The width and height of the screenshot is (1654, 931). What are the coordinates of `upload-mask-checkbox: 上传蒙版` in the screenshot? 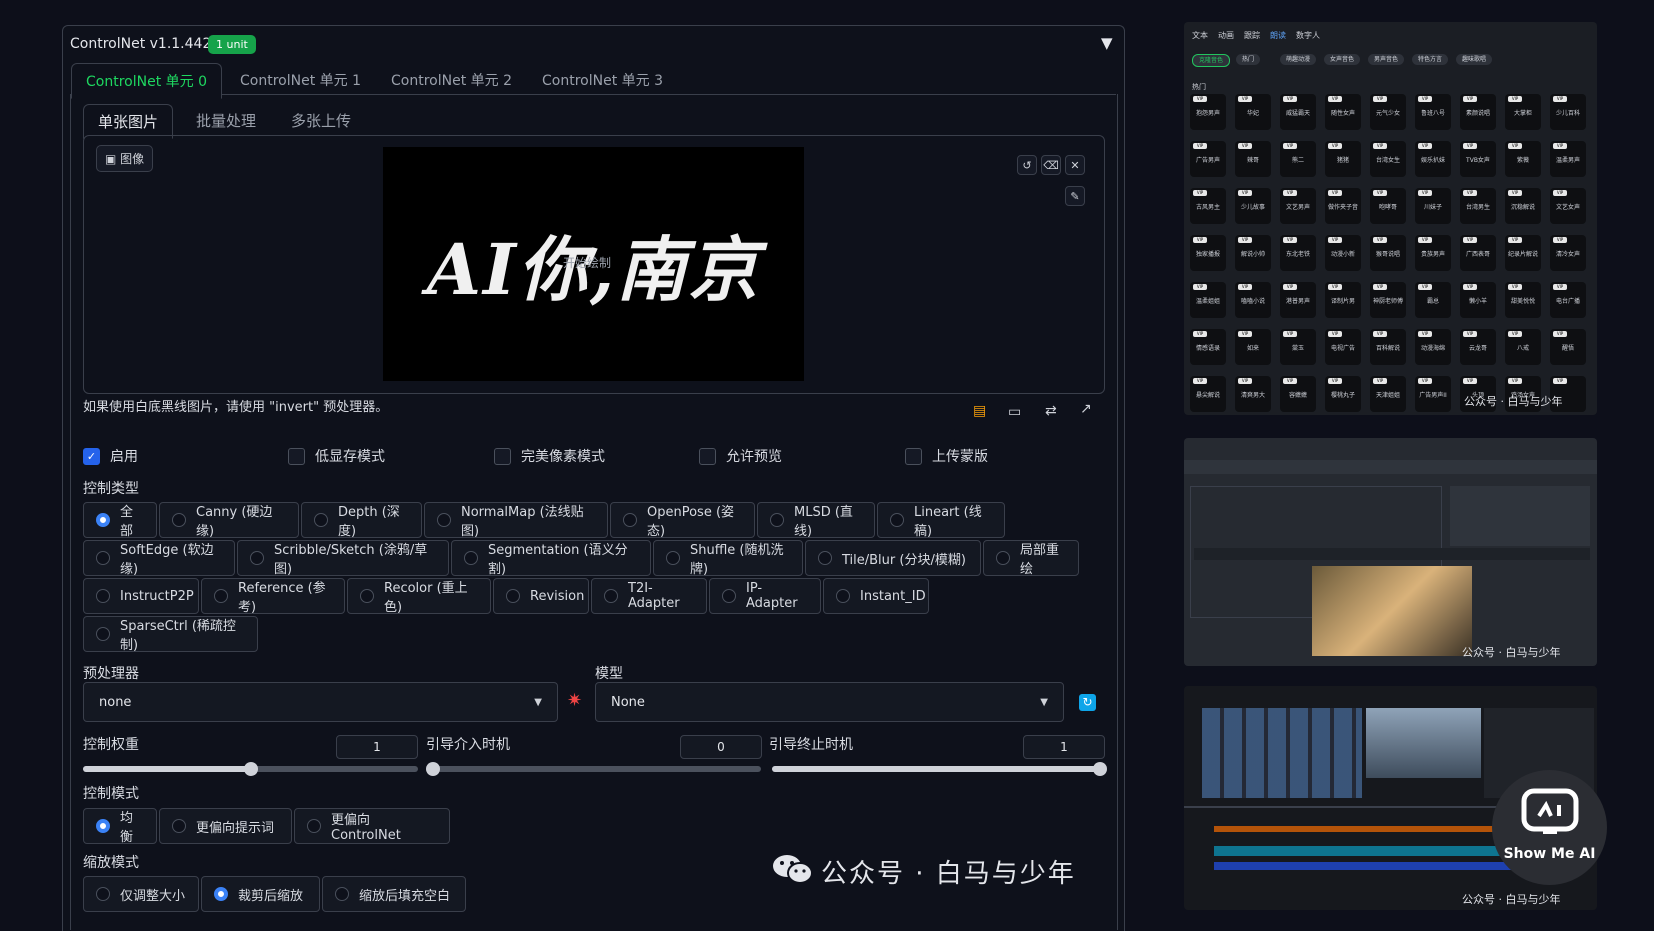 It's located at (946, 456).